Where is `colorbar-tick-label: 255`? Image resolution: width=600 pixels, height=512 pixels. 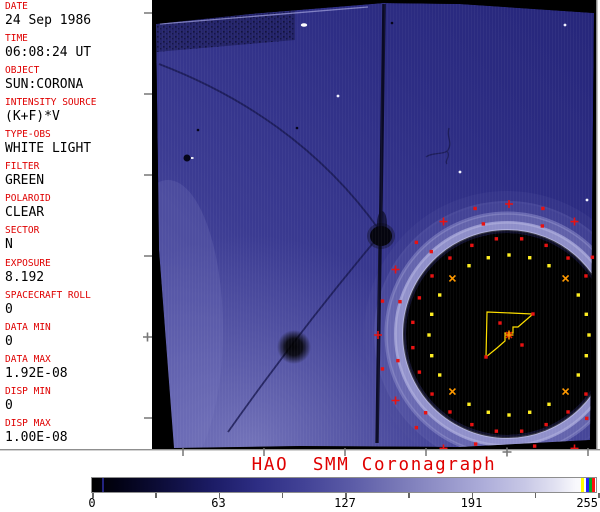
colorbar-tick-label: 255 is located at coordinates (587, 503).